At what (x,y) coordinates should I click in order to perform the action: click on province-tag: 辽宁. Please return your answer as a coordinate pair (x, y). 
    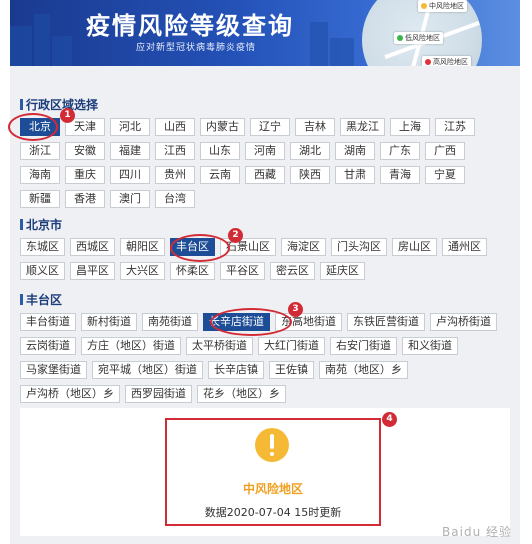
    Looking at the image, I should click on (270, 127).